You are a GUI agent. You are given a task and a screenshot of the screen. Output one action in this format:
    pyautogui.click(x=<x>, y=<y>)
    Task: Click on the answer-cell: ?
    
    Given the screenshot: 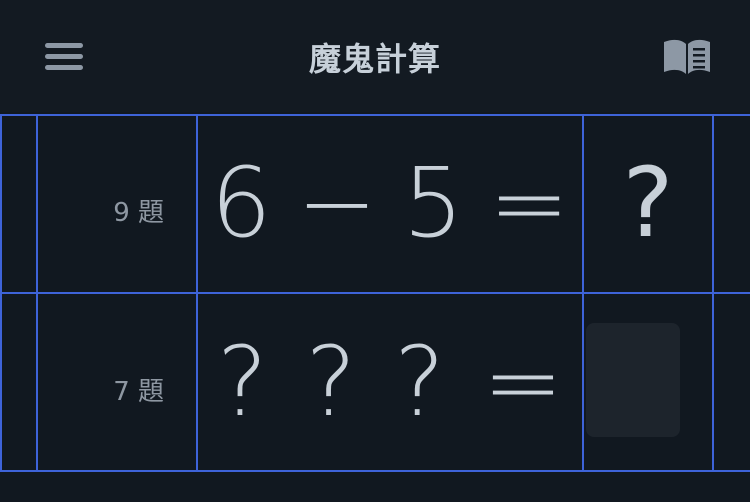 What is the action you would take?
    pyautogui.click(x=648, y=203)
    